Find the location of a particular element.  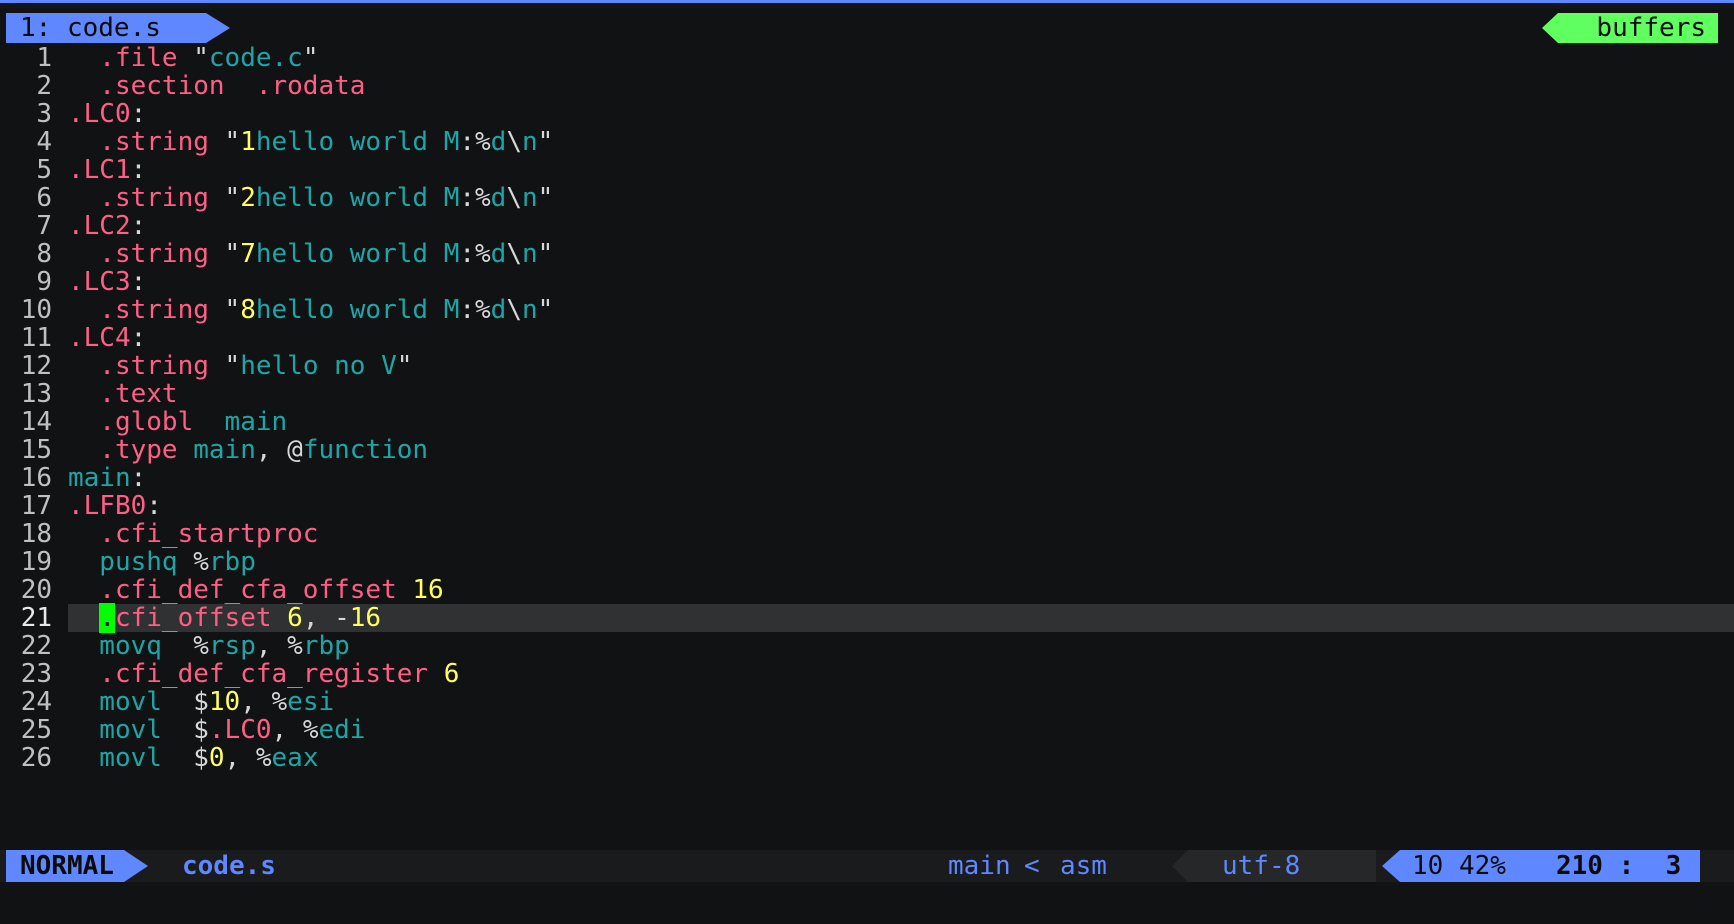

code-line: 24 movl $10, %esi is located at coordinates (867, 702).